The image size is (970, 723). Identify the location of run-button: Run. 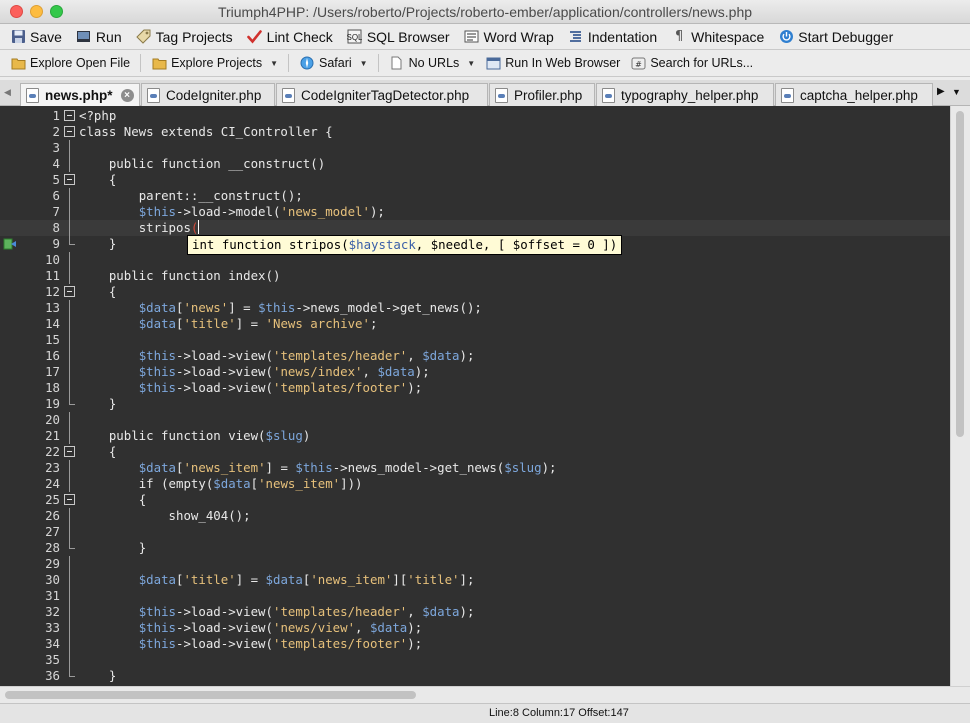
(99, 37).